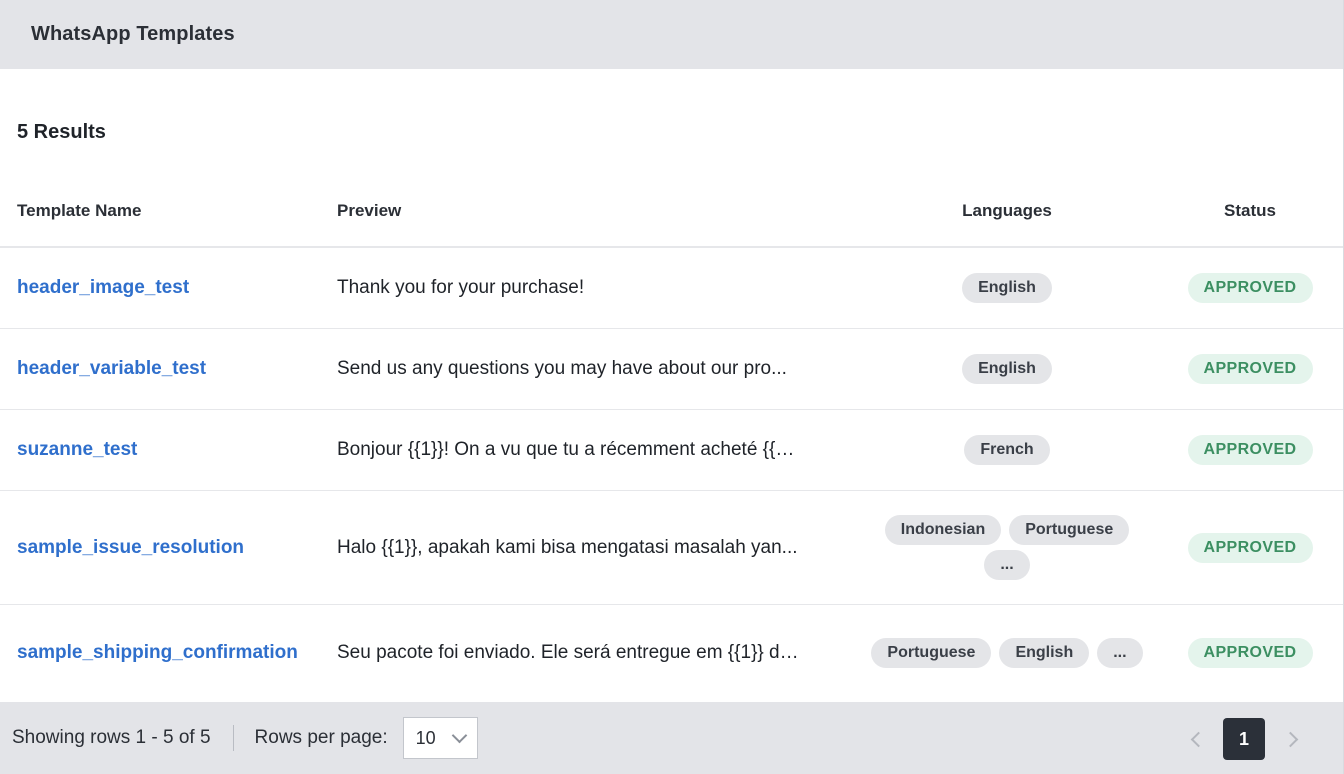 This screenshot has height=774, width=1344. I want to click on template-name-link: header_variable_test, so click(111, 368).